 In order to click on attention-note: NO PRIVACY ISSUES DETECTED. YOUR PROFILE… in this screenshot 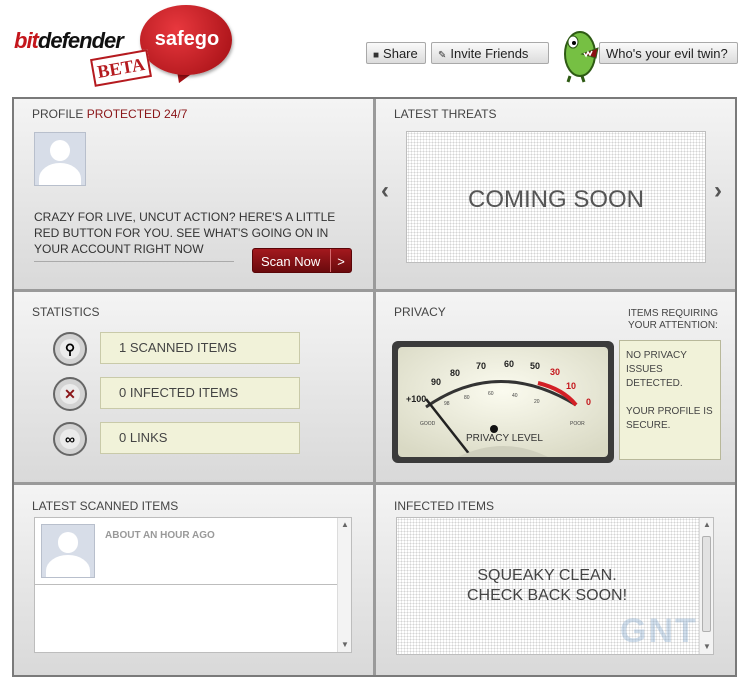, I will do `click(670, 400)`.